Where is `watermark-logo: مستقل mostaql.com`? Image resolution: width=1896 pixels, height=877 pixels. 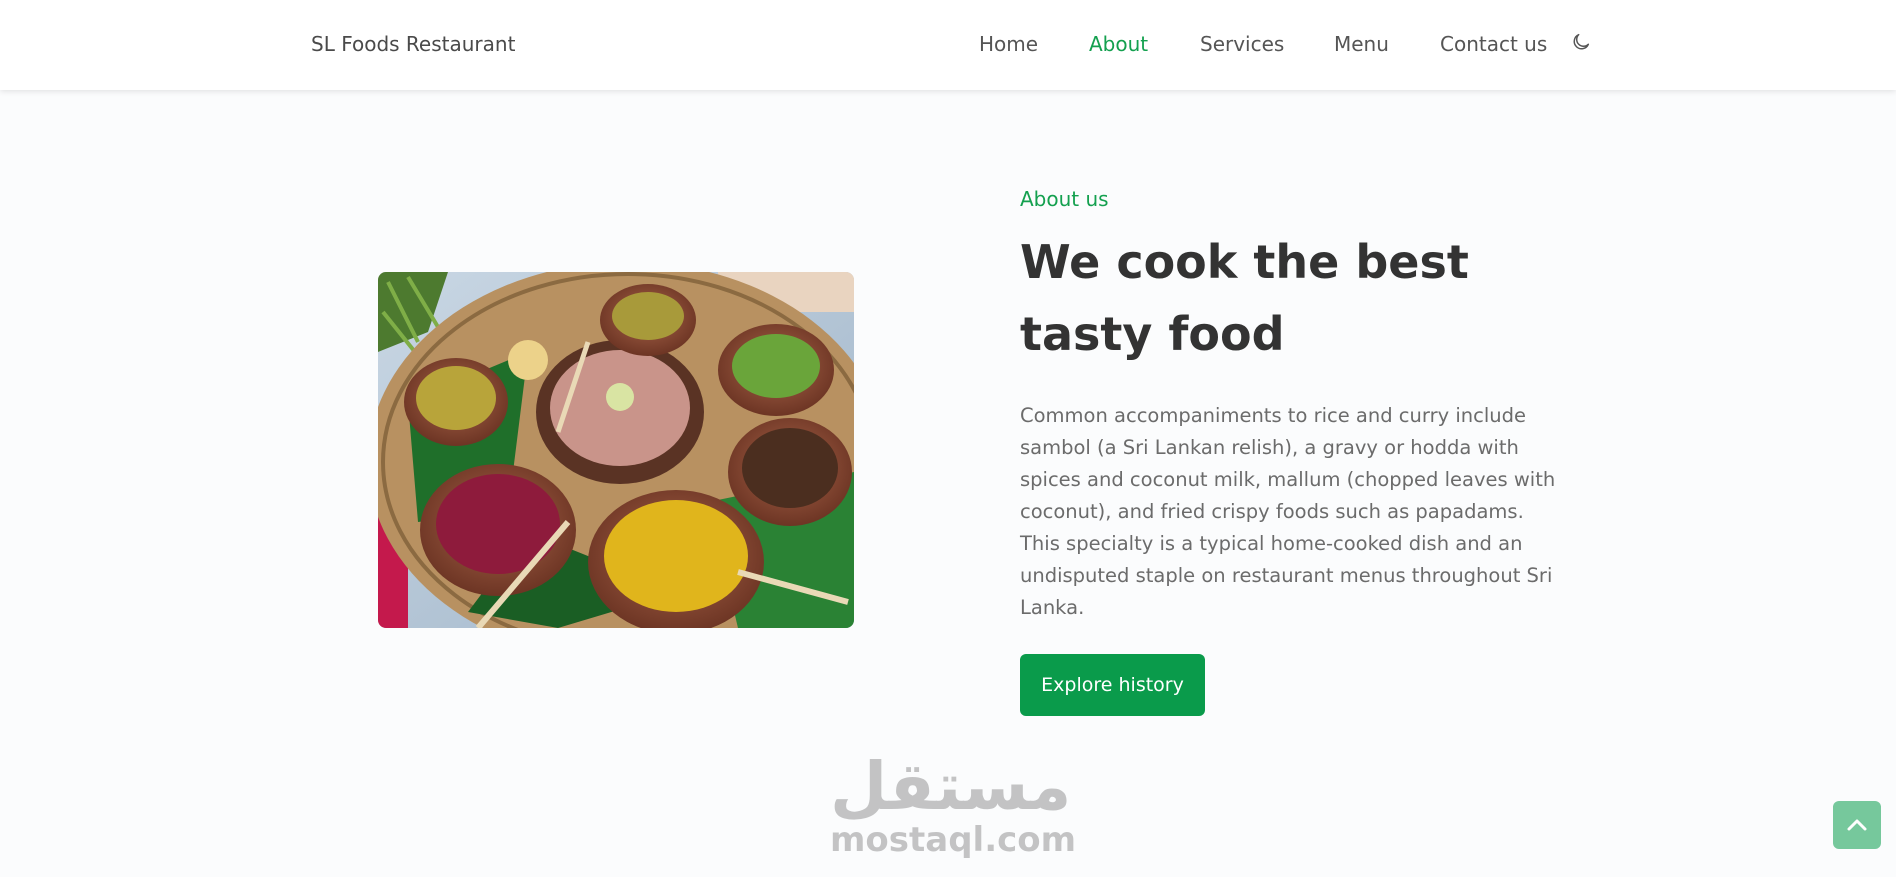
watermark-logo: مستقل mostaql.com is located at coordinates (953, 806).